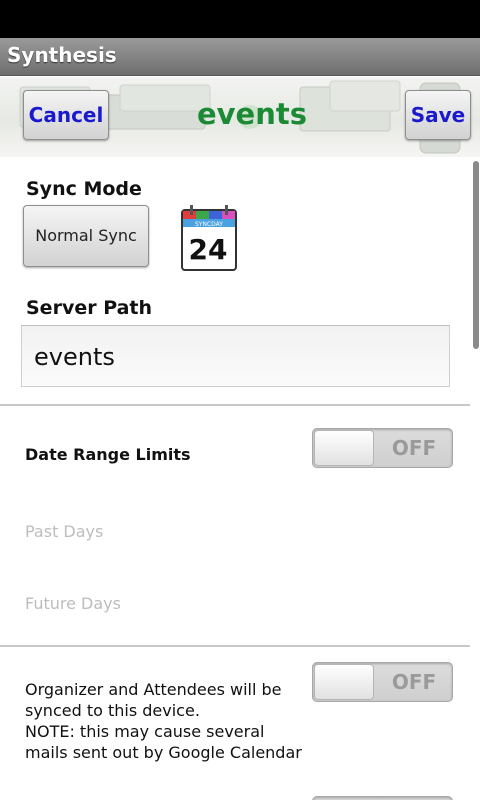 The height and width of the screenshot is (800, 480). Describe the element at coordinates (235, 356) in the screenshot. I see `server-path-input: events` at that location.